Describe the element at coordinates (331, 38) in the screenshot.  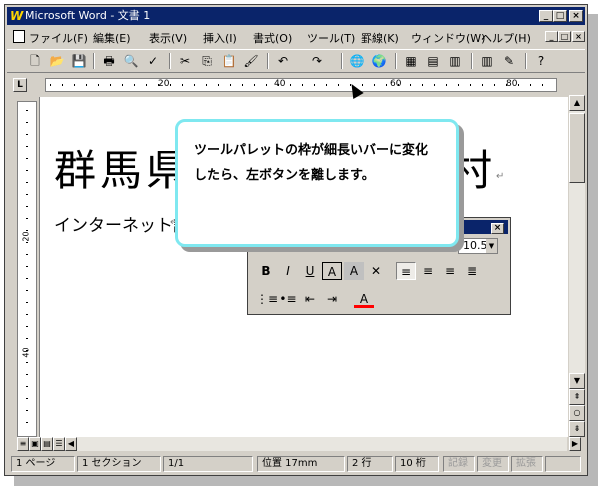
I see `menu-tools: ツール(T)` at that location.